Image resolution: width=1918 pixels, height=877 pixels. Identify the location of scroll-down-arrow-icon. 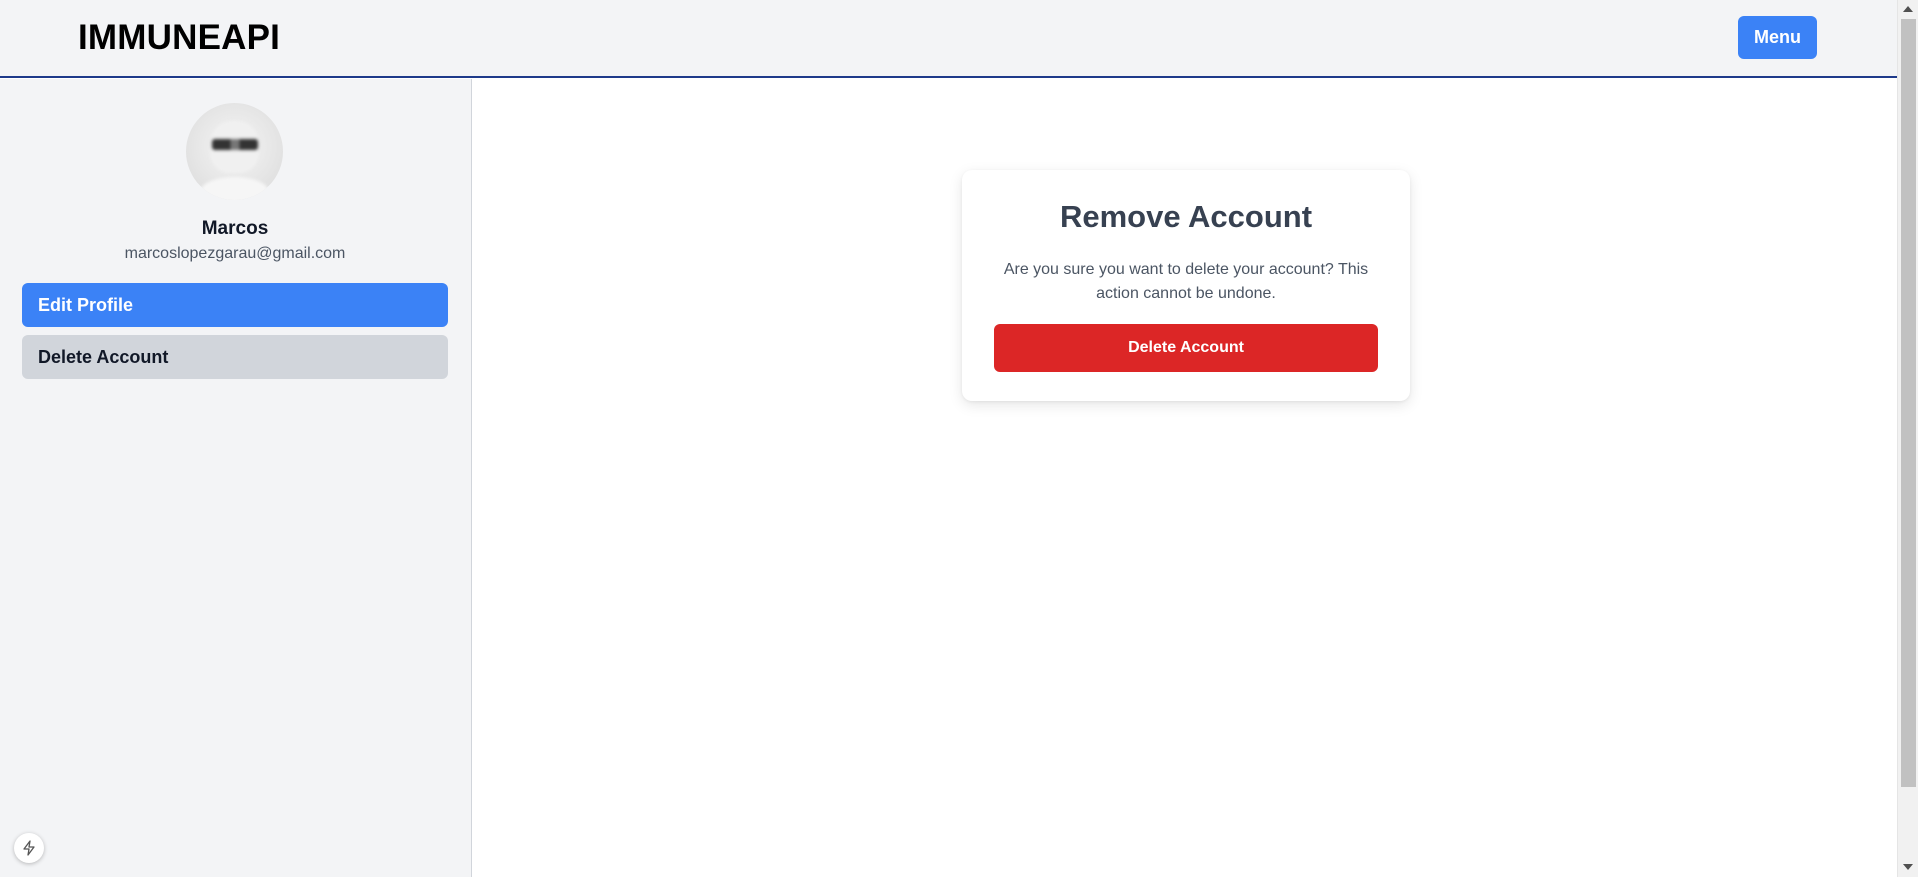
(1908, 867).